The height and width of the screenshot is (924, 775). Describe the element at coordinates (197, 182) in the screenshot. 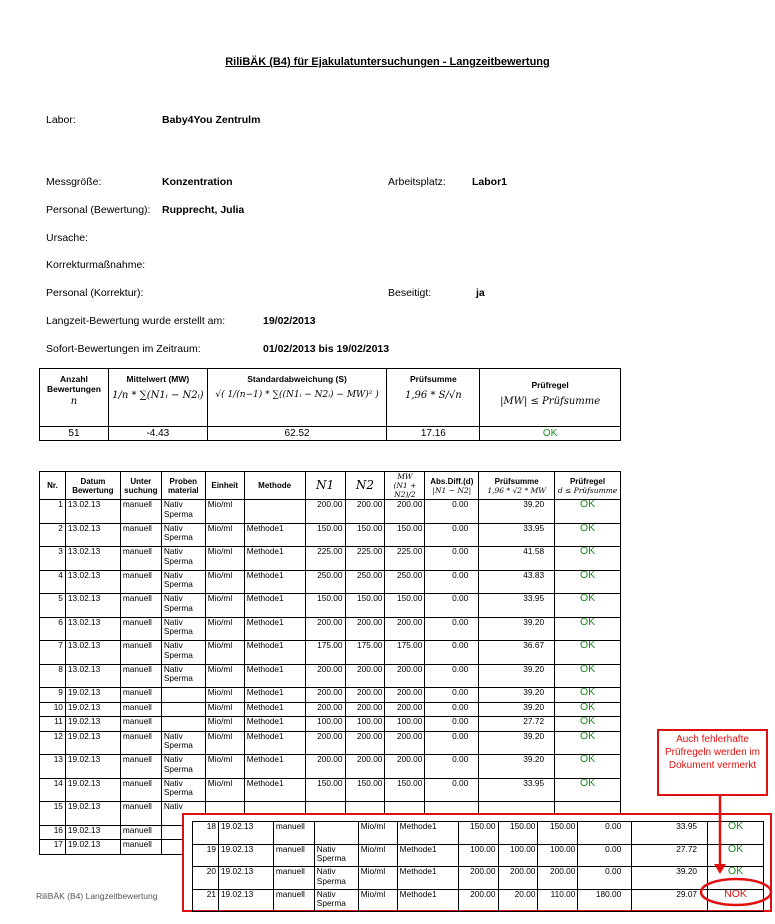

I see `messgroesse-value: Konzentration` at that location.